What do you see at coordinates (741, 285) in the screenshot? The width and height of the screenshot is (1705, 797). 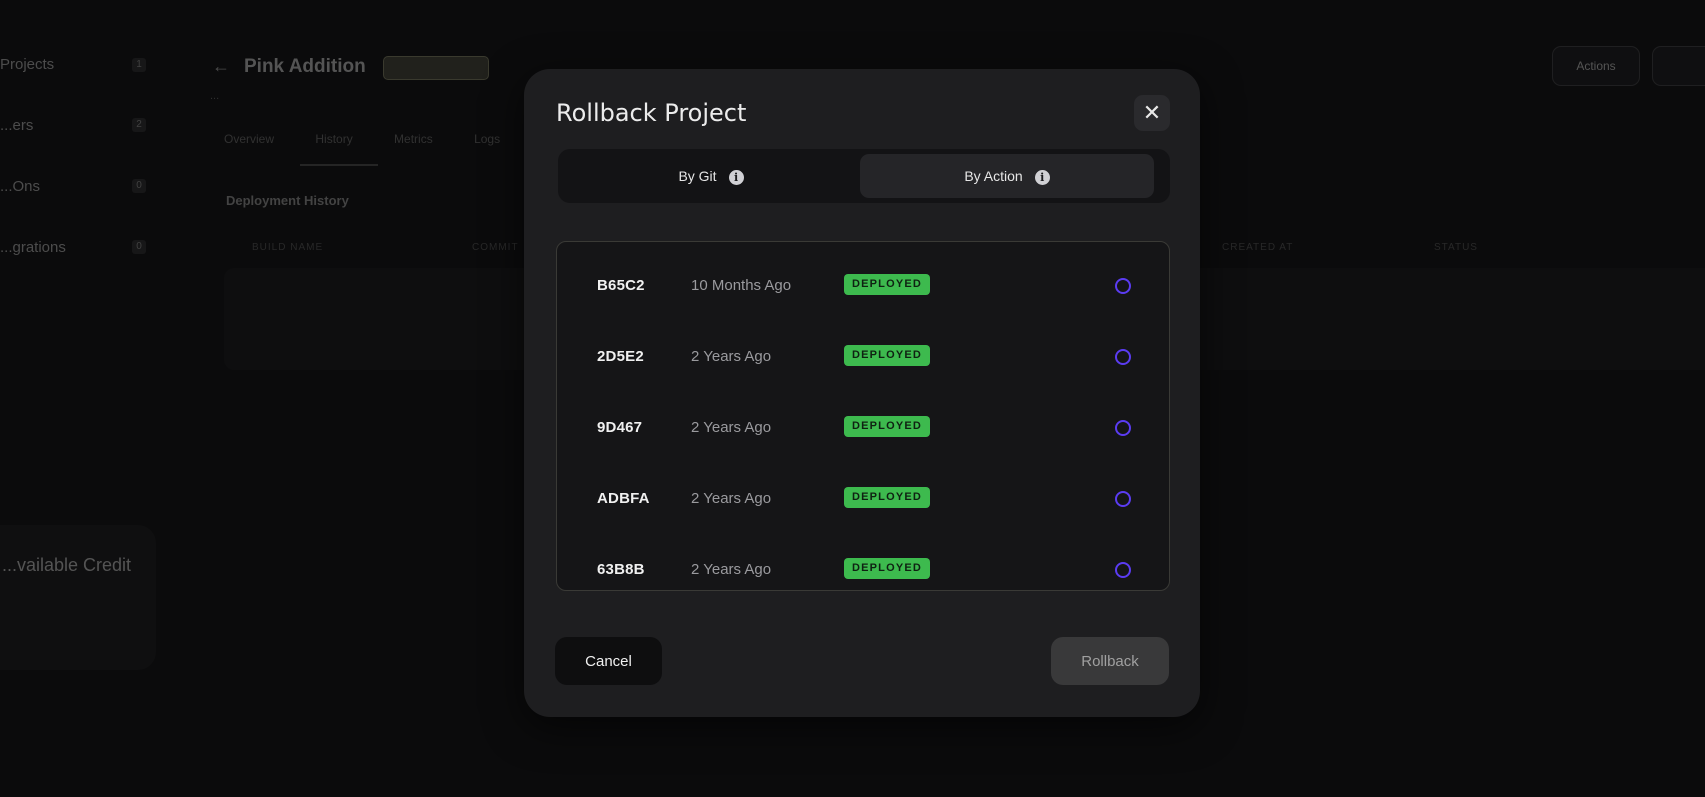 I see `time-ago: 10 Months Ago` at bounding box center [741, 285].